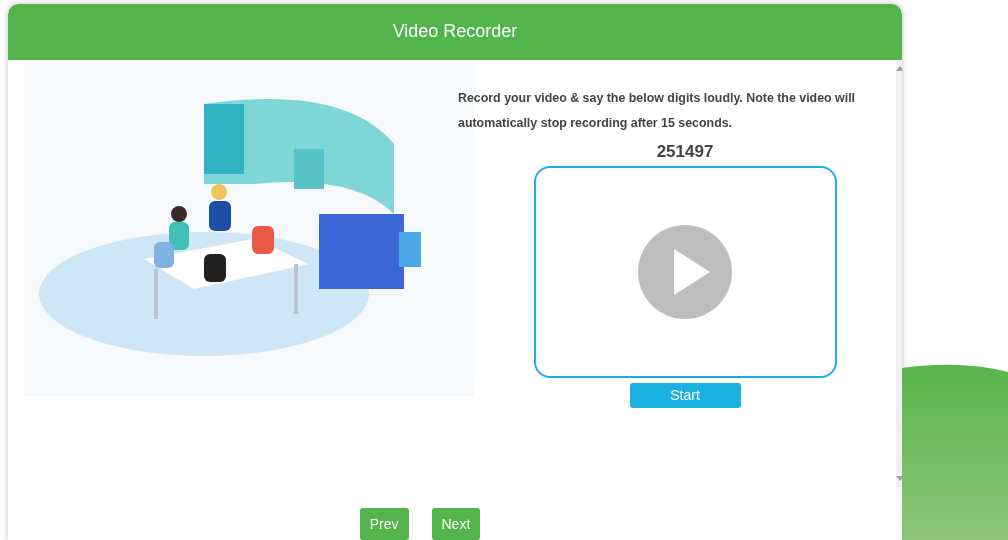  Describe the element at coordinates (384, 524) in the screenshot. I see `prev-button: Prev` at that location.